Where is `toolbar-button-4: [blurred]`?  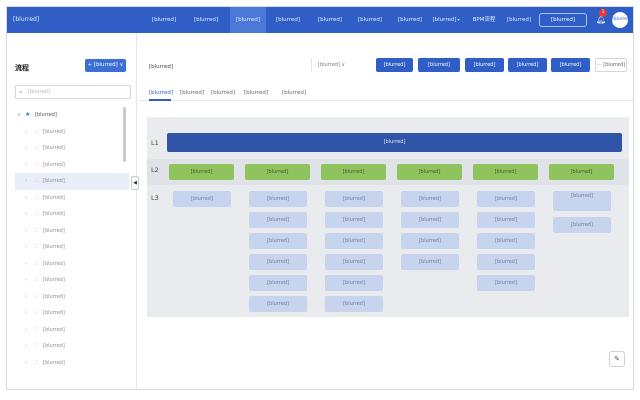
toolbar-button-4: [blurred] is located at coordinates (570, 65).